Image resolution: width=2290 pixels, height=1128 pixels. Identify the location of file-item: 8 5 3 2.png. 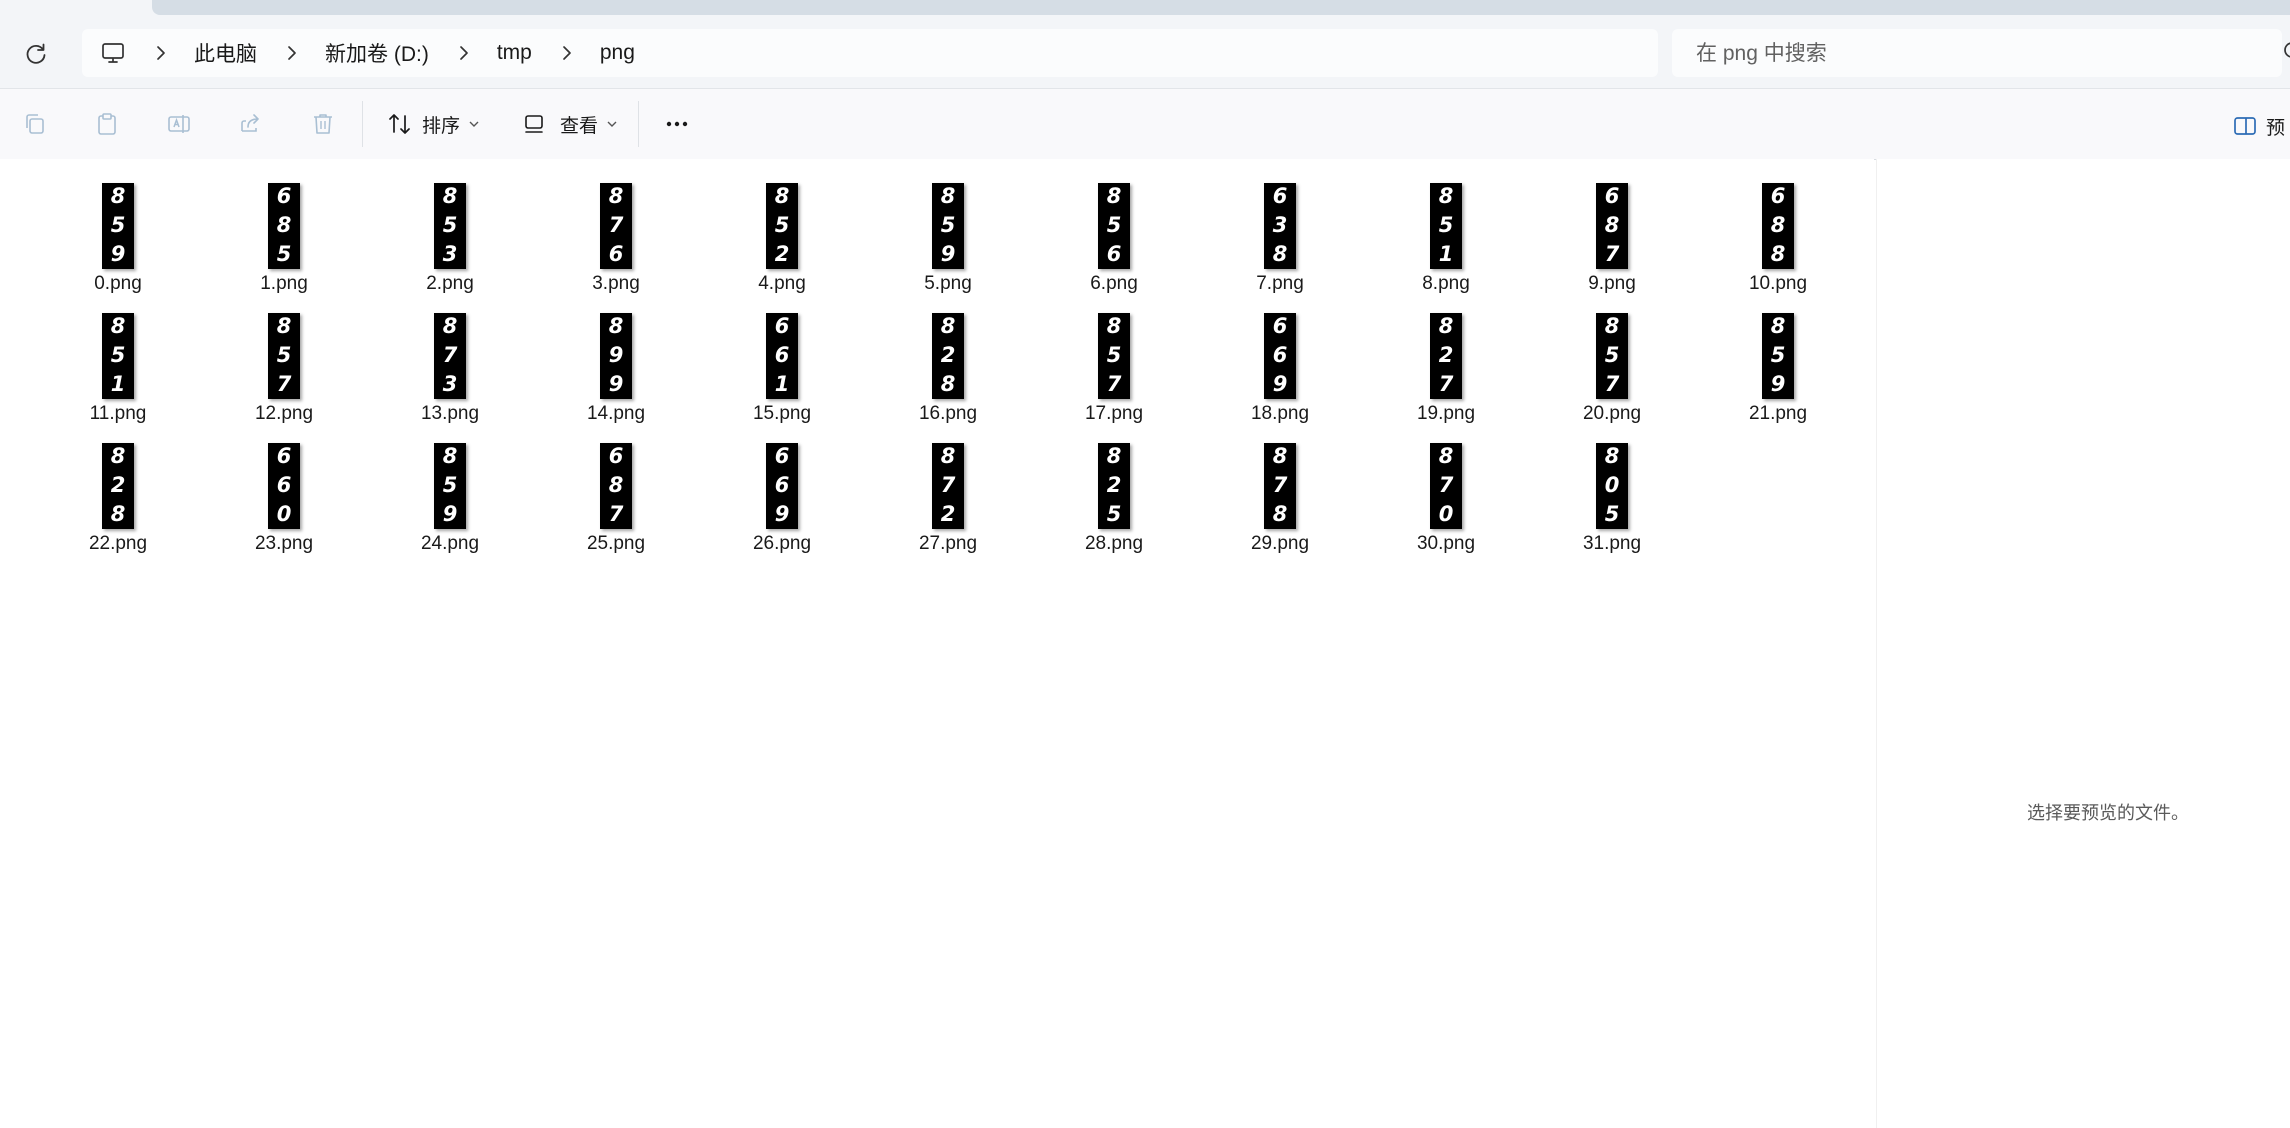
(450, 230).